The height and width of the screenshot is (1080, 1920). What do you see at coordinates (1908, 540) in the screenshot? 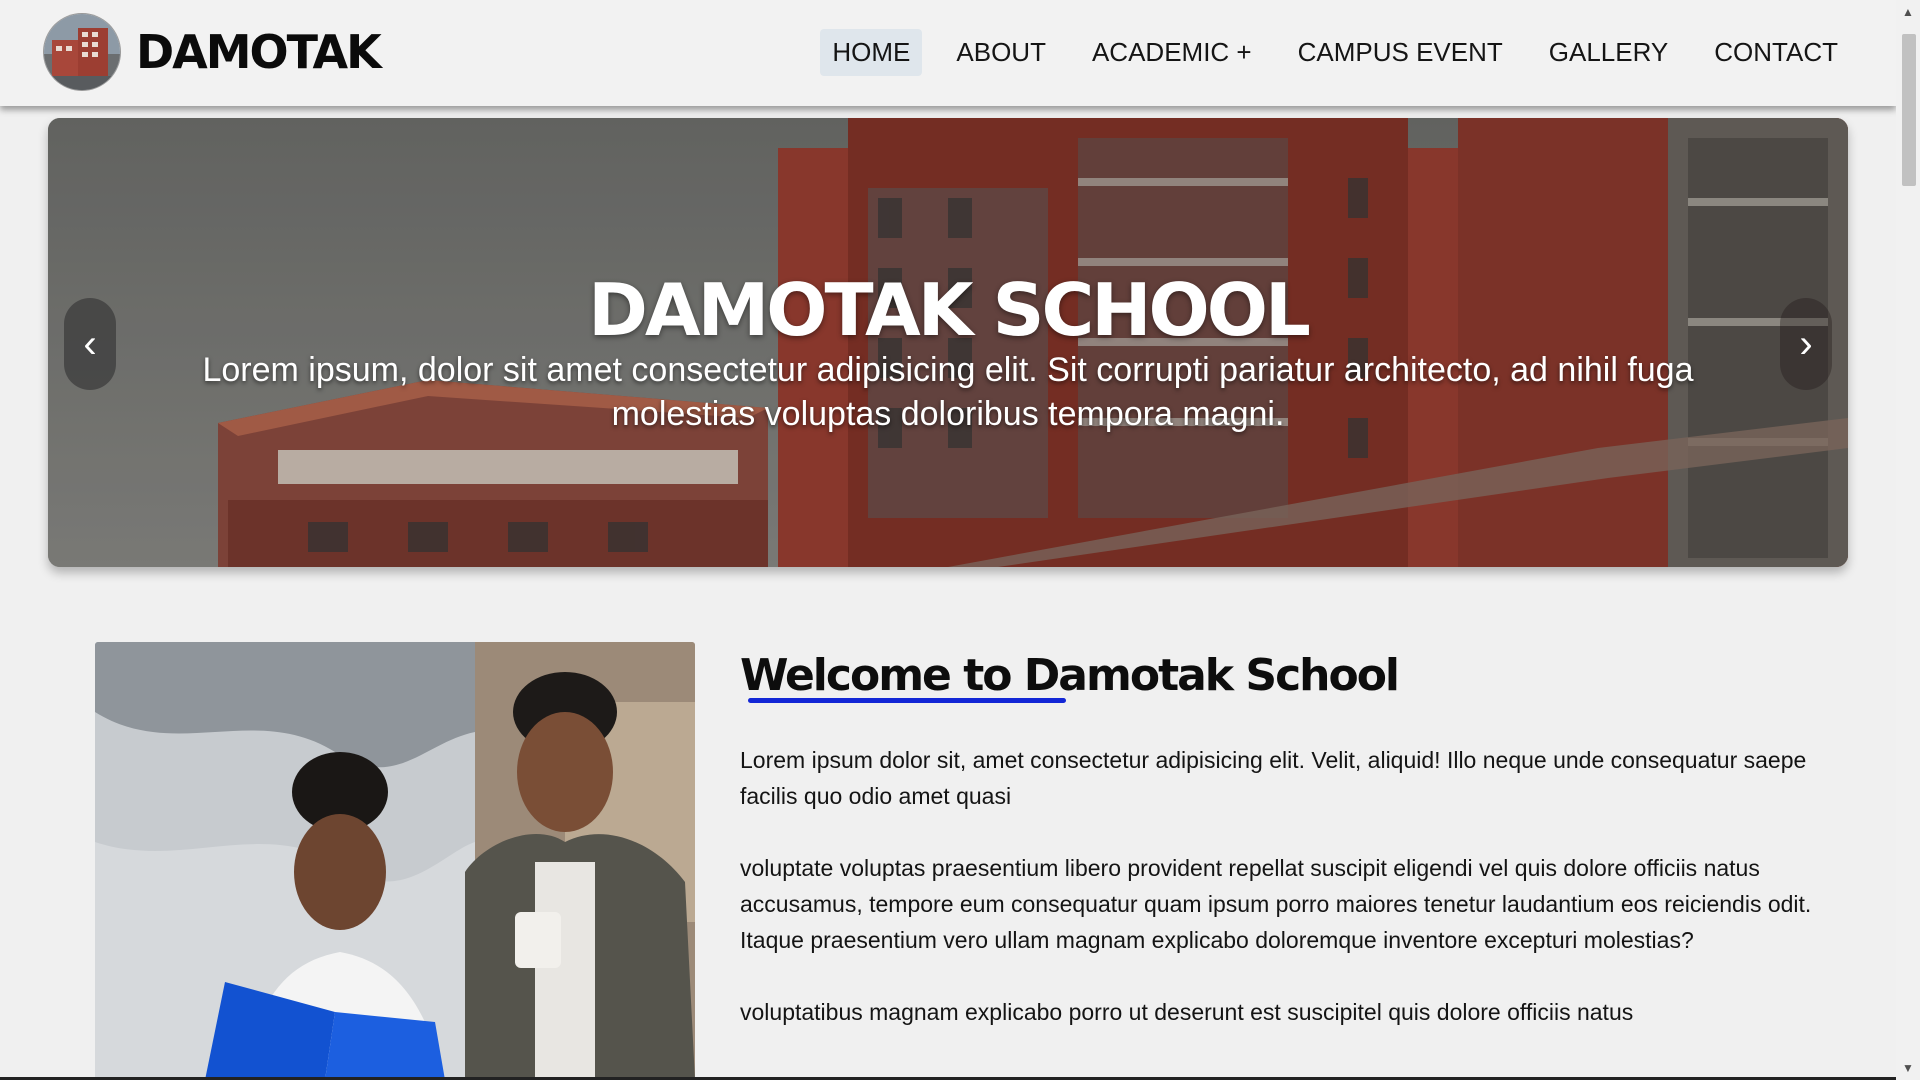
I see `page-scrollbar: ▲ ▼` at bounding box center [1908, 540].